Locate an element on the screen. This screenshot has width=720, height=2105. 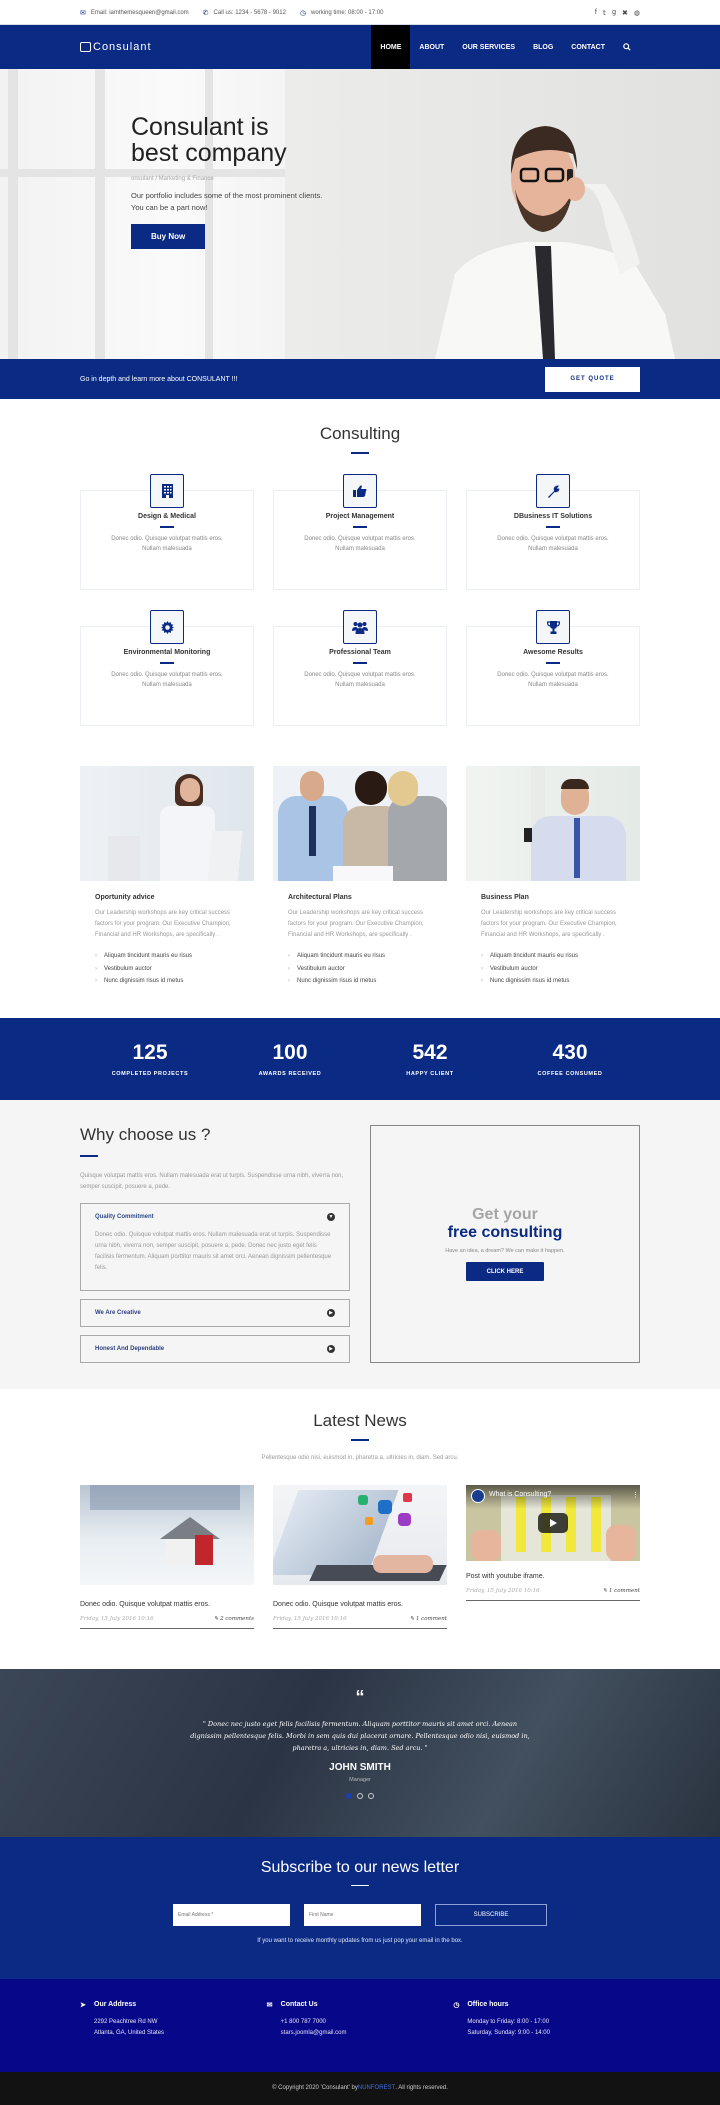
consulting-title: Consulting is located at coordinates (360, 433).